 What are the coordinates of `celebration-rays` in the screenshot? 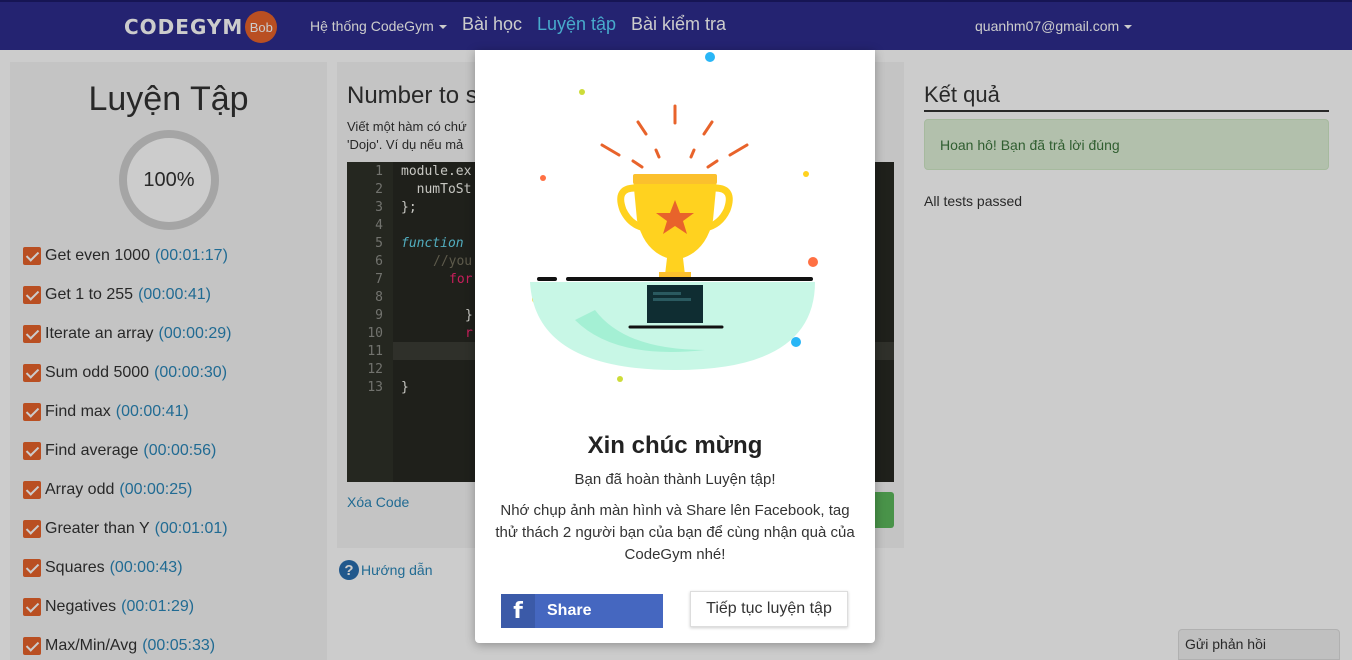 It's located at (674, 136).